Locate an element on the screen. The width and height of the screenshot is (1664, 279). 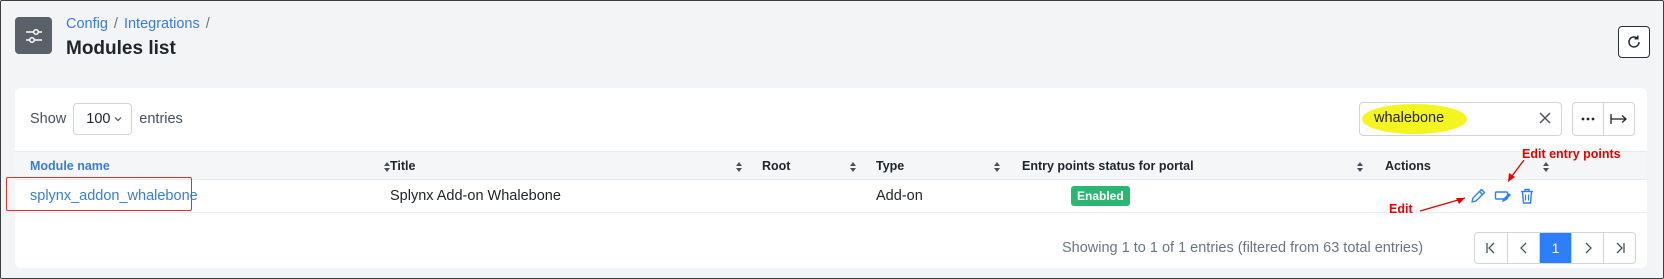
entries-label: entries is located at coordinates (161, 119).